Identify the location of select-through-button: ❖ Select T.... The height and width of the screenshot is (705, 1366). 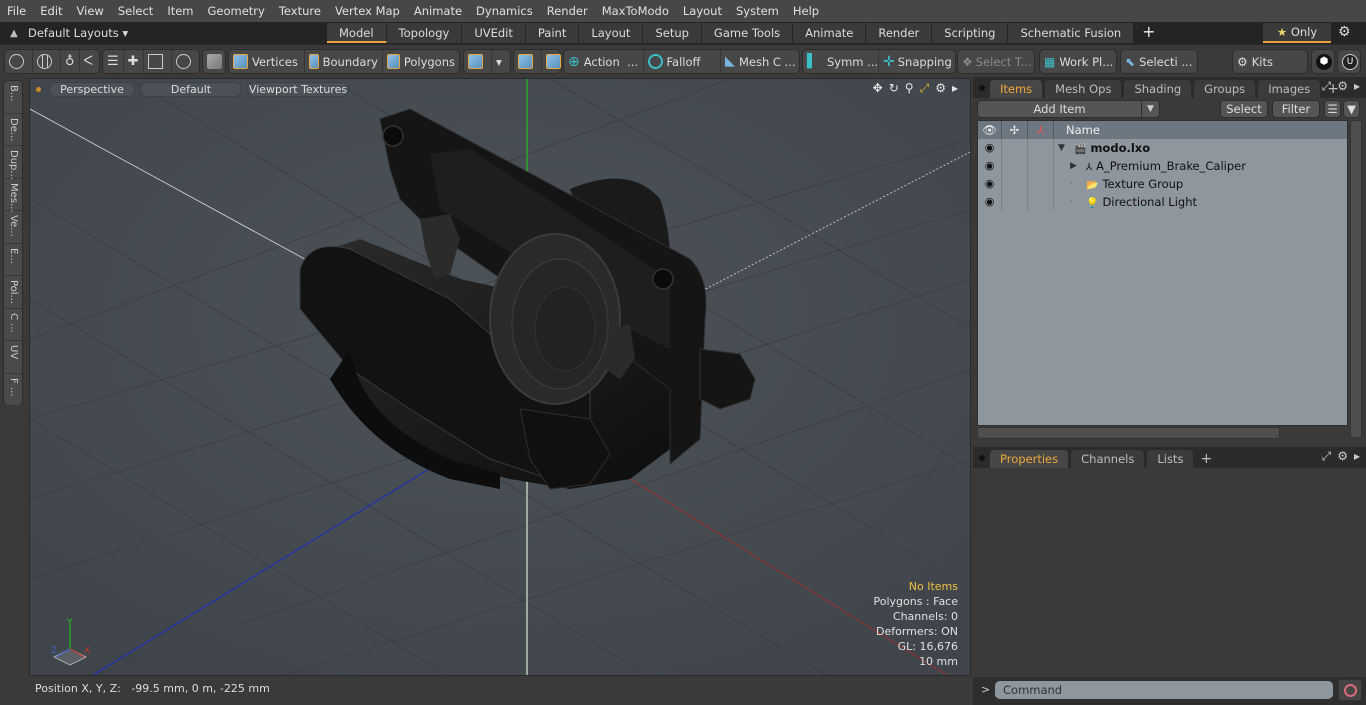
(996, 61).